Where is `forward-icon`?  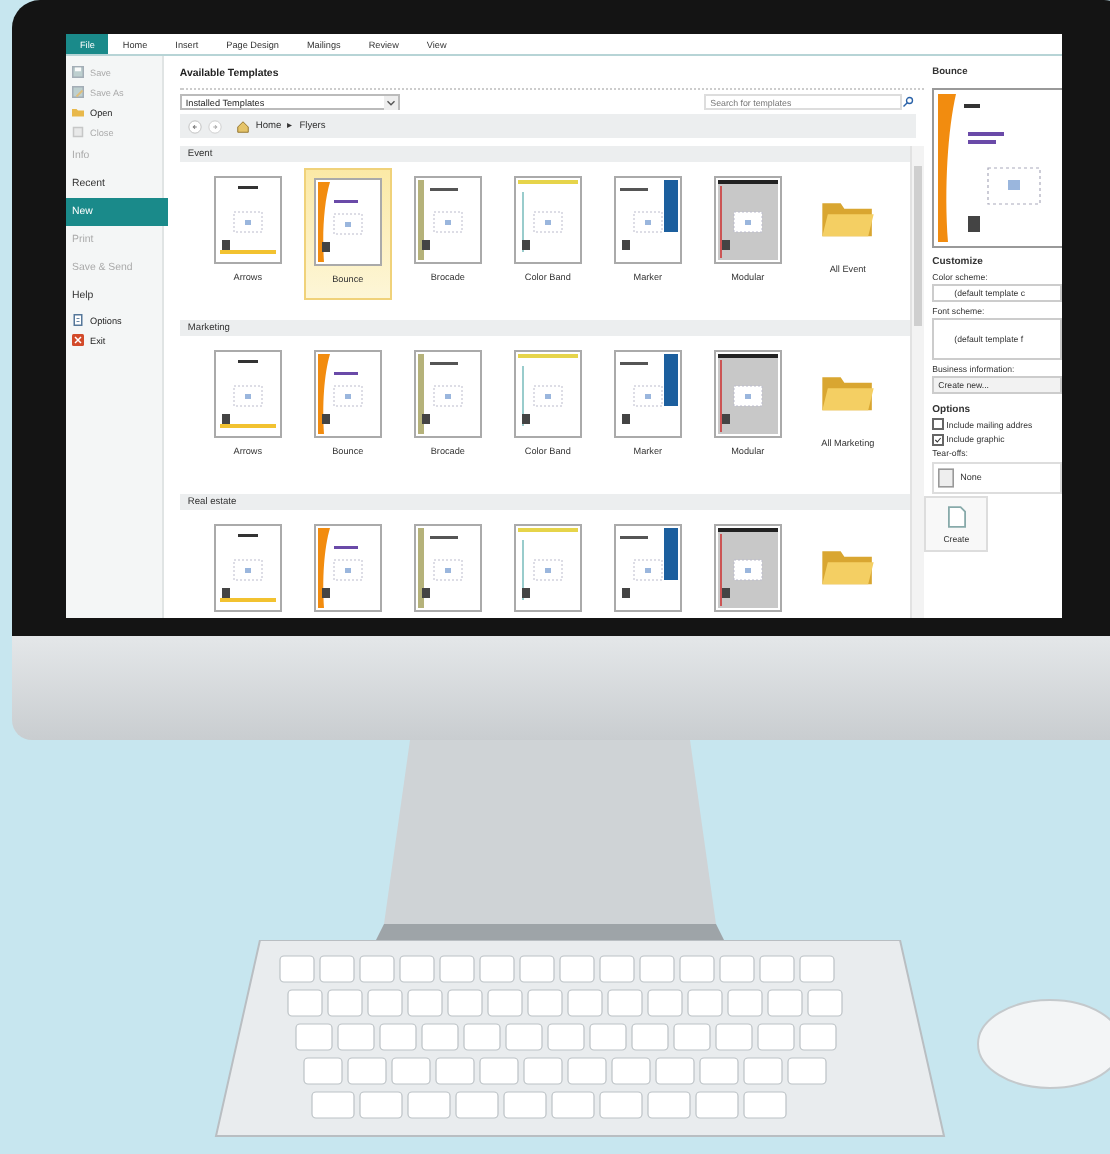
forward-icon is located at coordinates (214, 126).